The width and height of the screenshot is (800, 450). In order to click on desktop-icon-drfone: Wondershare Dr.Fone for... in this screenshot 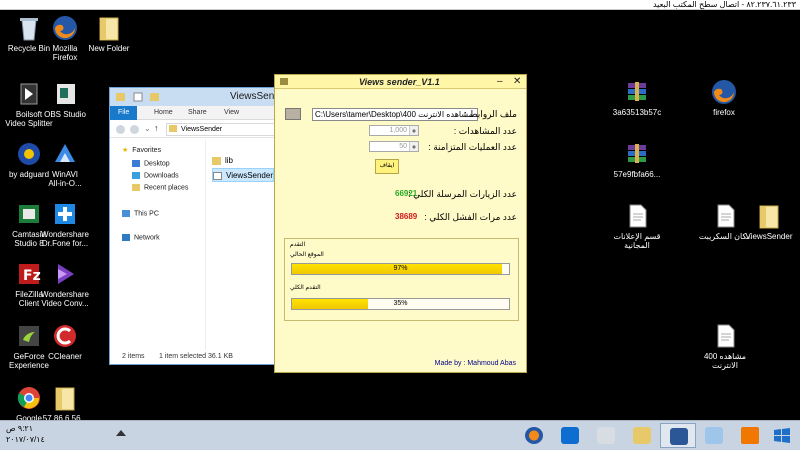, I will do `click(65, 224)`.